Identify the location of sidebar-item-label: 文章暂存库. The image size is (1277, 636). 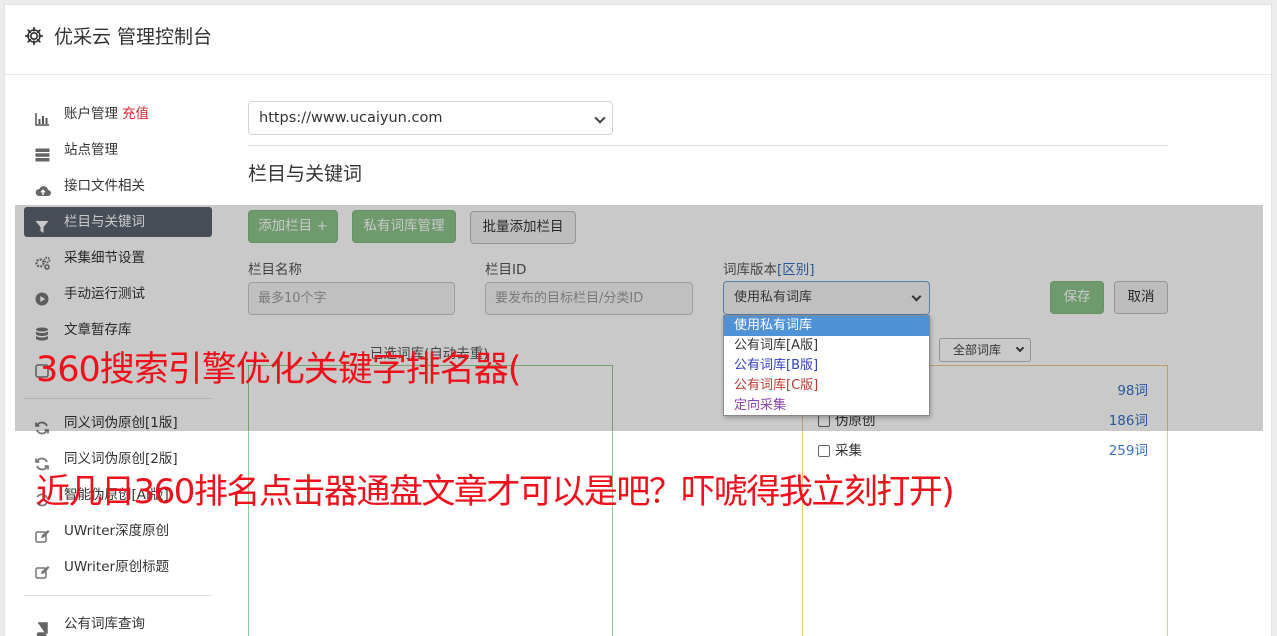
(98, 330).